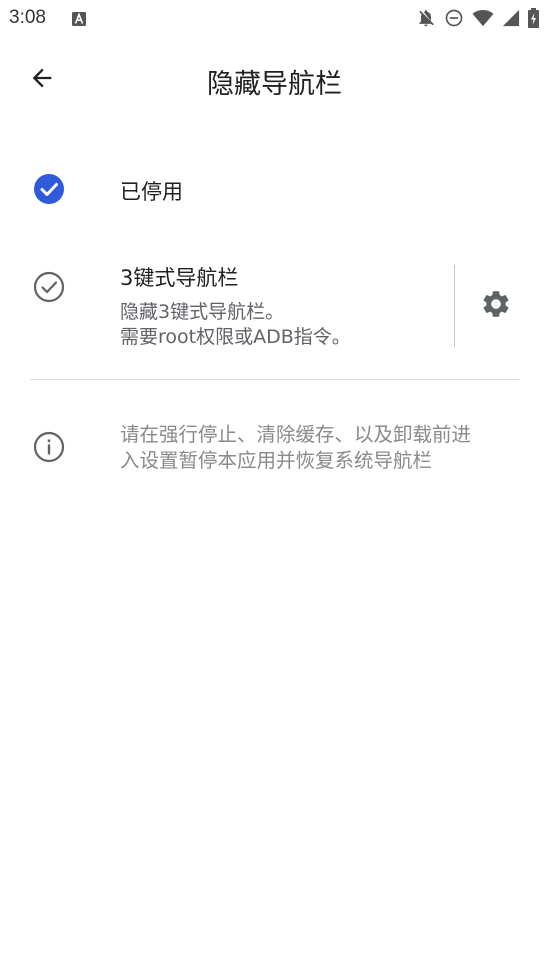  What do you see at coordinates (274, 18) in the screenshot?
I see `status-bar: 3:08` at bounding box center [274, 18].